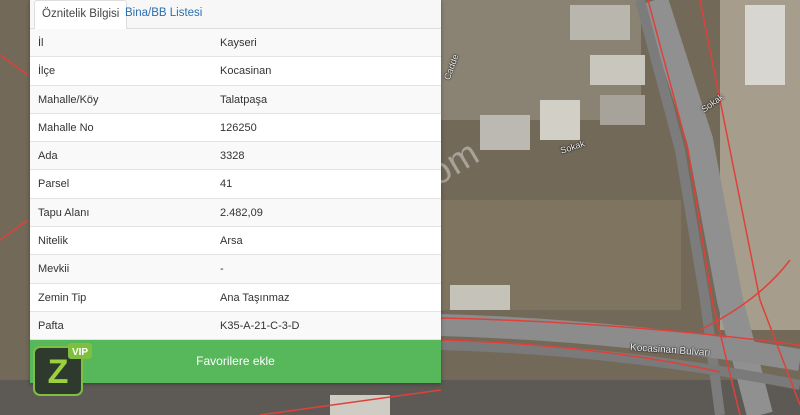 The width and height of the screenshot is (800, 415). Describe the element at coordinates (68, 99) in the screenshot. I see `attribute-label: Mahalle/Köy` at that location.